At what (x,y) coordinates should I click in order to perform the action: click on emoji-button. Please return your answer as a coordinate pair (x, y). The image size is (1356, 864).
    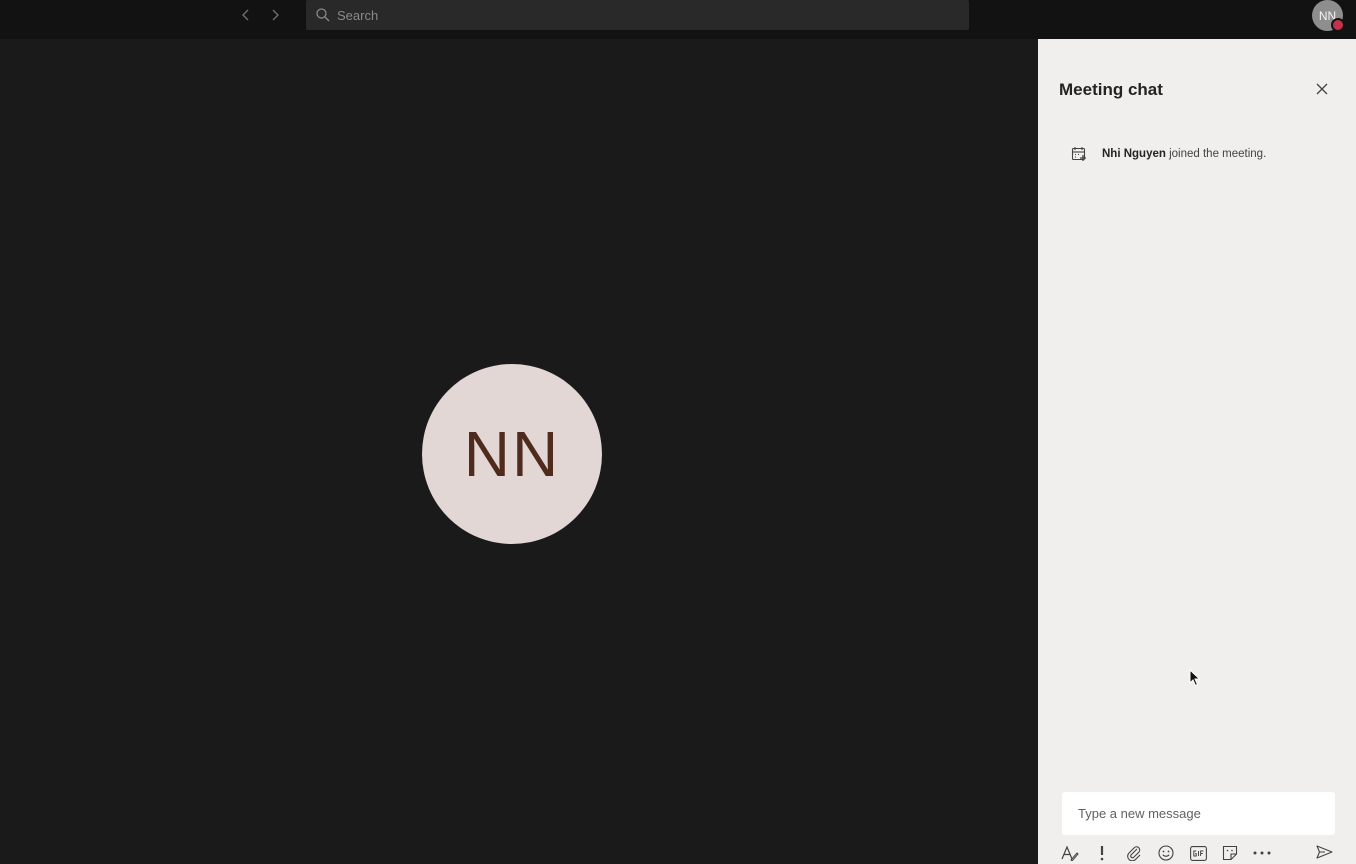
    Looking at the image, I should click on (1166, 853).